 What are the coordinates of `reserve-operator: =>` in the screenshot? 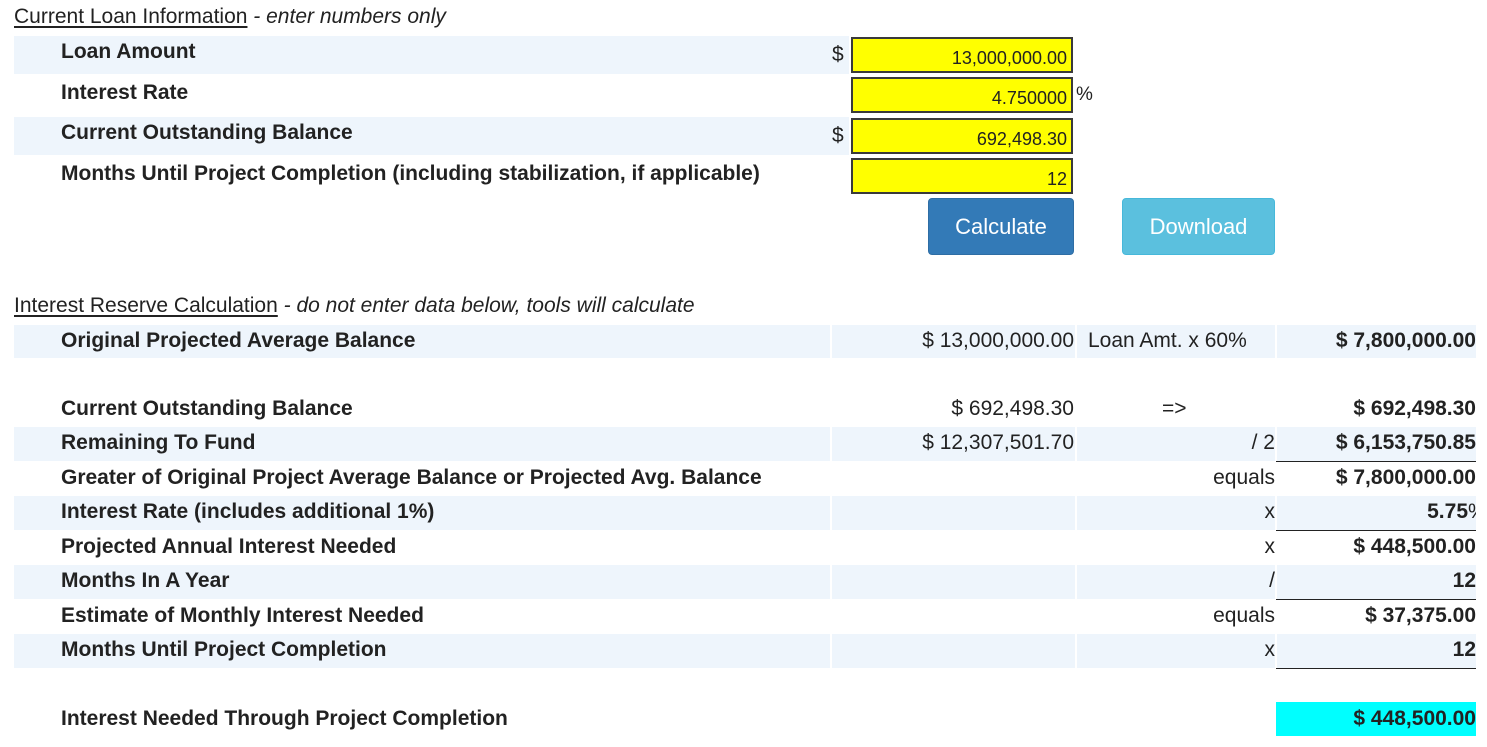 It's located at (1174, 408).